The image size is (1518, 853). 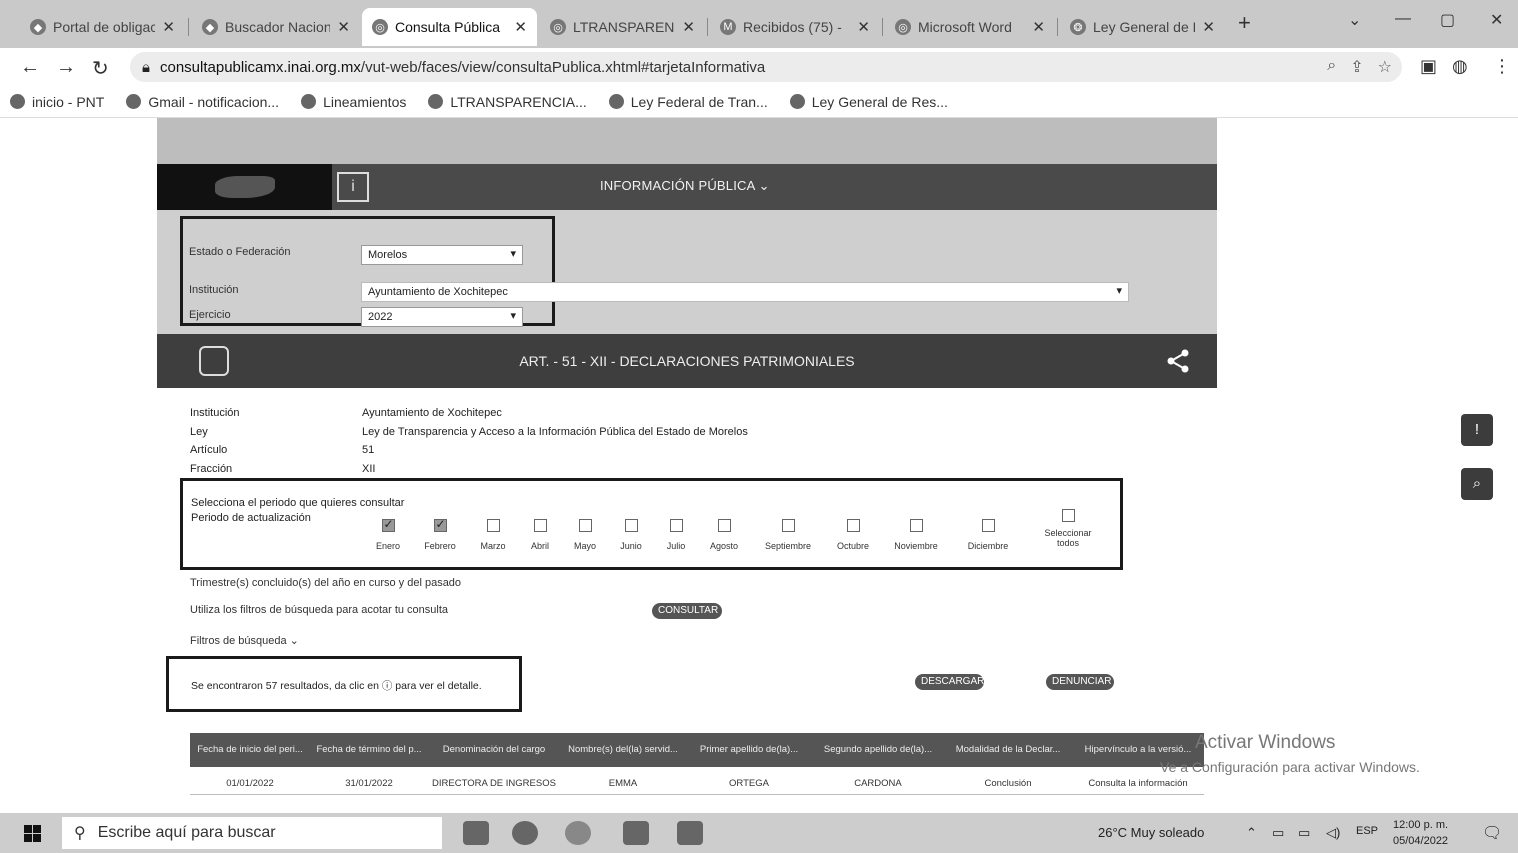 What do you see at coordinates (244, 640) in the screenshot?
I see `search-filters-toggle: Filtros de búsqueda ⌄` at bounding box center [244, 640].